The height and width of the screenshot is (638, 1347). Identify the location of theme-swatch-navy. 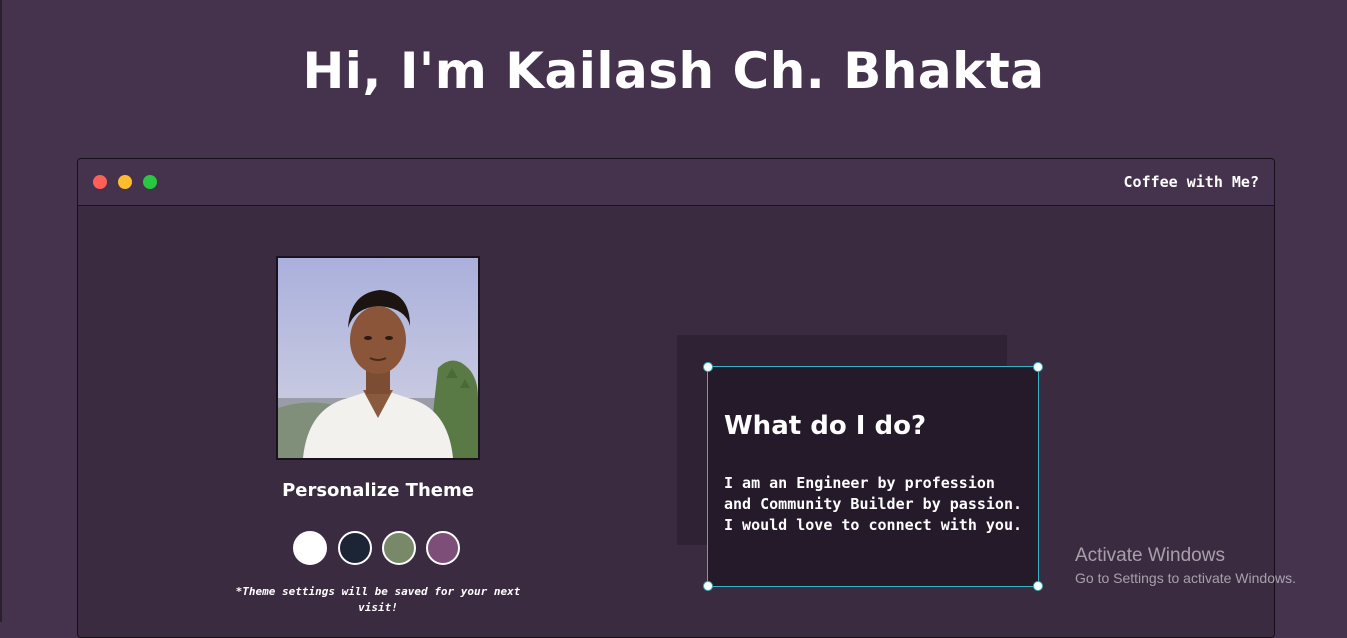
(355, 548).